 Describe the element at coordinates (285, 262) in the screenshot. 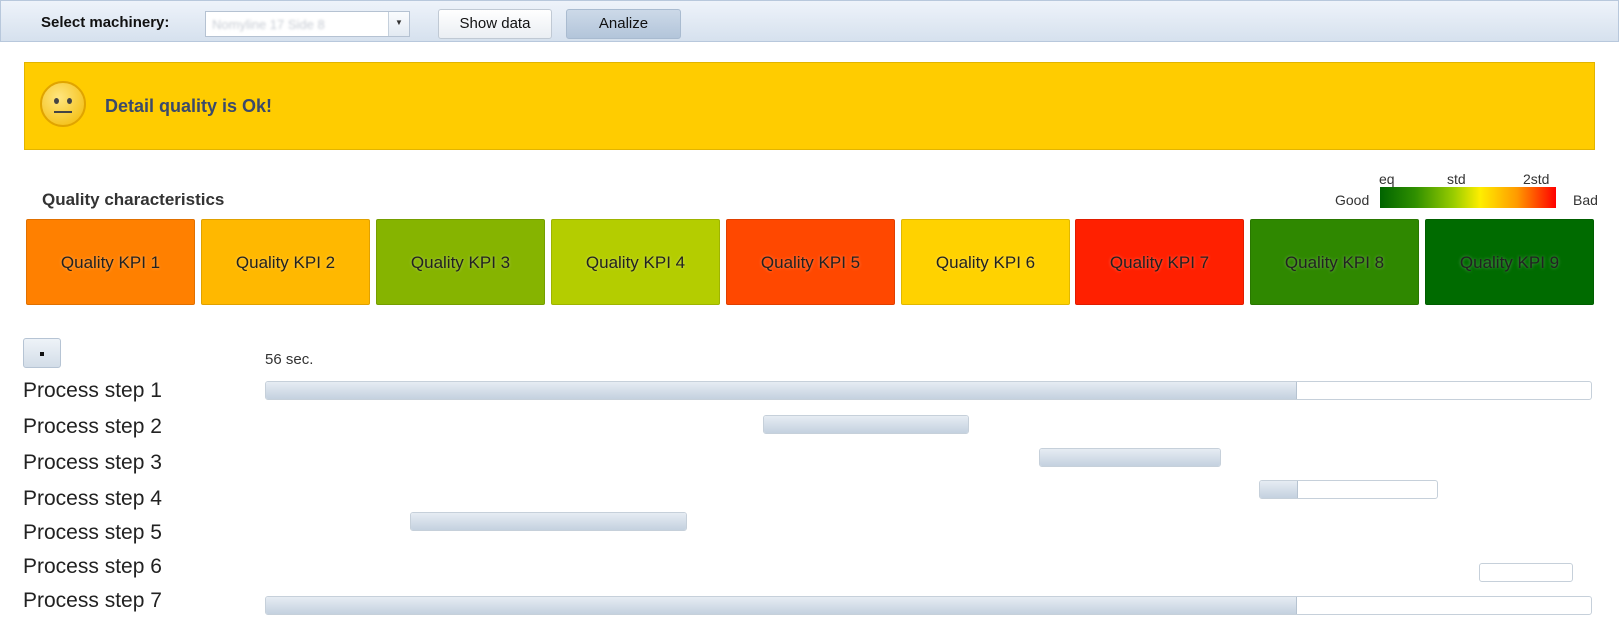

I see `kpi-tile-2: Quality KPI 2` at that location.